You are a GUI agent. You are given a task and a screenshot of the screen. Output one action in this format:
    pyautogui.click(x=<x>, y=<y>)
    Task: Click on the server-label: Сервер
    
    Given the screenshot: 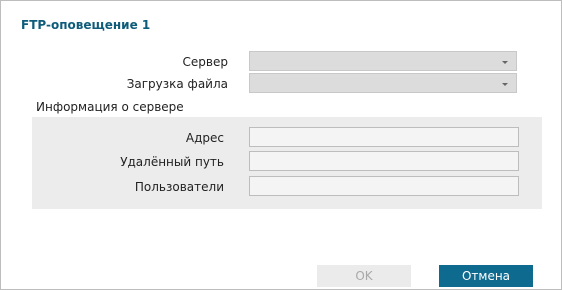 What is the action you would take?
    pyautogui.click(x=205, y=62)
    